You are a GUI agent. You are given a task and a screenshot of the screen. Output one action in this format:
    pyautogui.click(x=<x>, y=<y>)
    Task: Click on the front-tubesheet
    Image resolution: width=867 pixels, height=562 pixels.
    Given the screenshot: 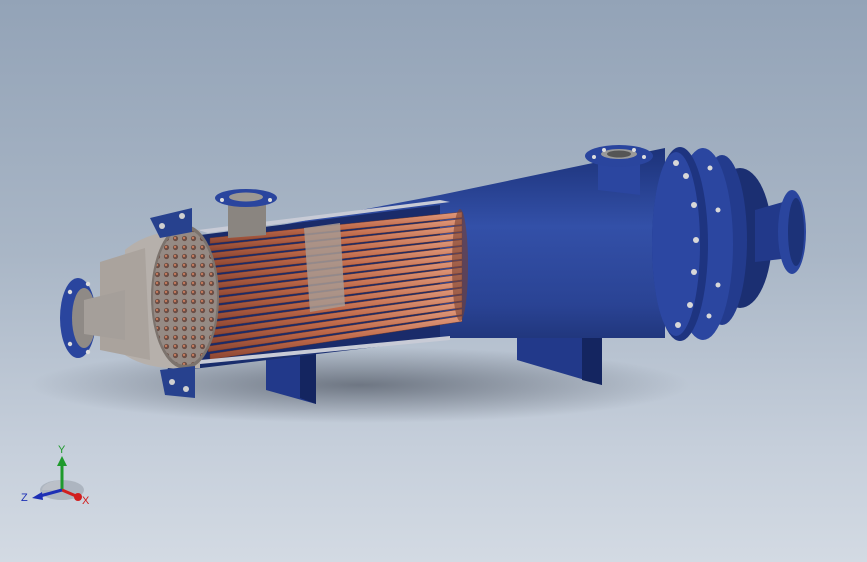 What is the action you would take?
    pyautogui.click(x=185, y=297)
    